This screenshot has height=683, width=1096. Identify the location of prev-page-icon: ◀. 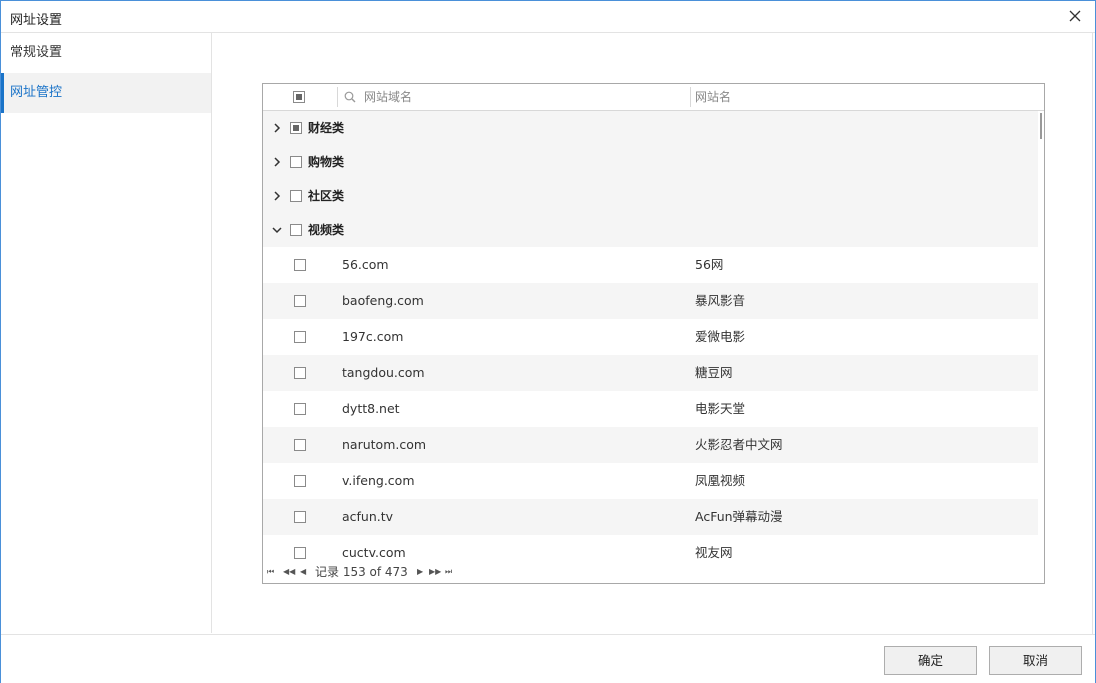
(303, 572).